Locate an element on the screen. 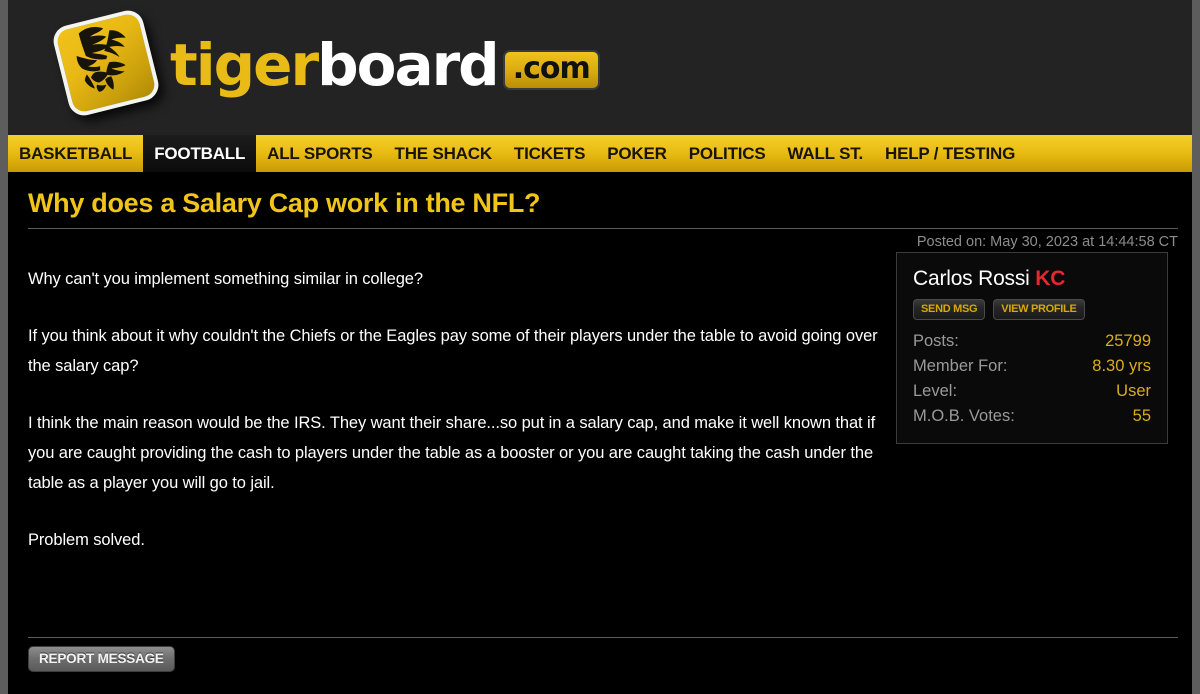 The image size is (1200, 694). author-location-tag: KC is located at coordinates (1050, 278).